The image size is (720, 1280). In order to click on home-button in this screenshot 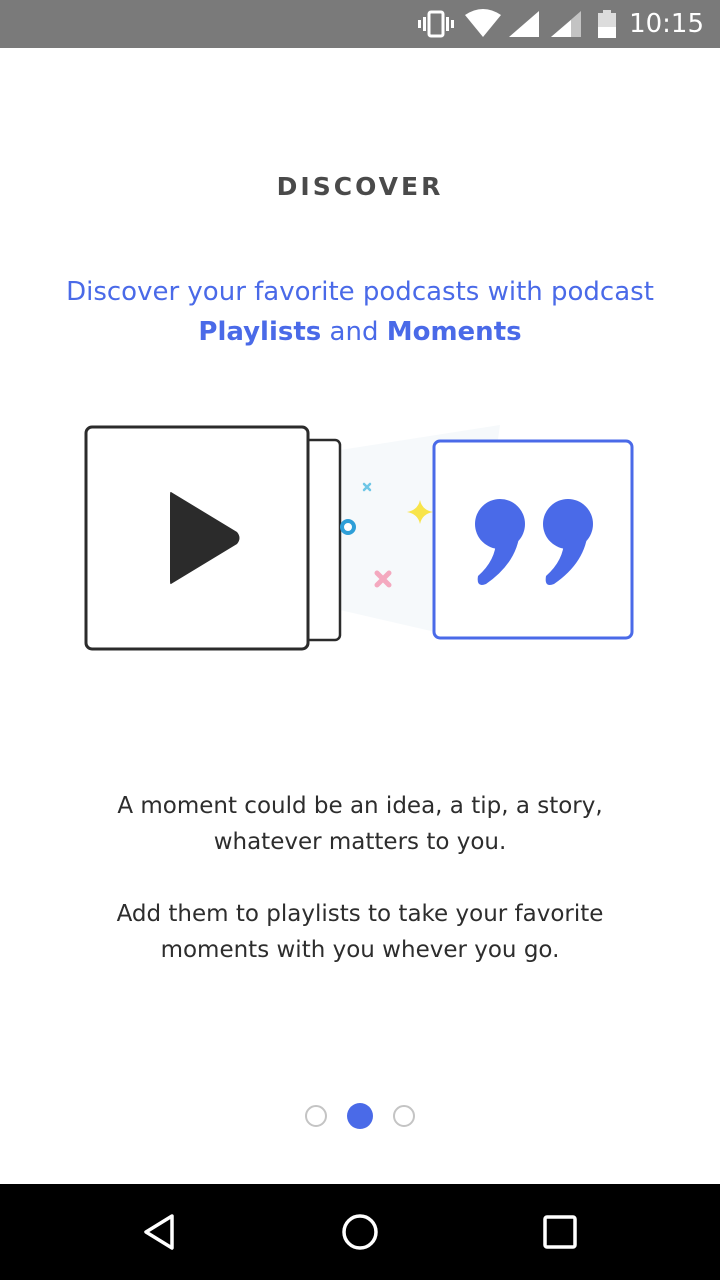, I will do `click(360, 1232)`.